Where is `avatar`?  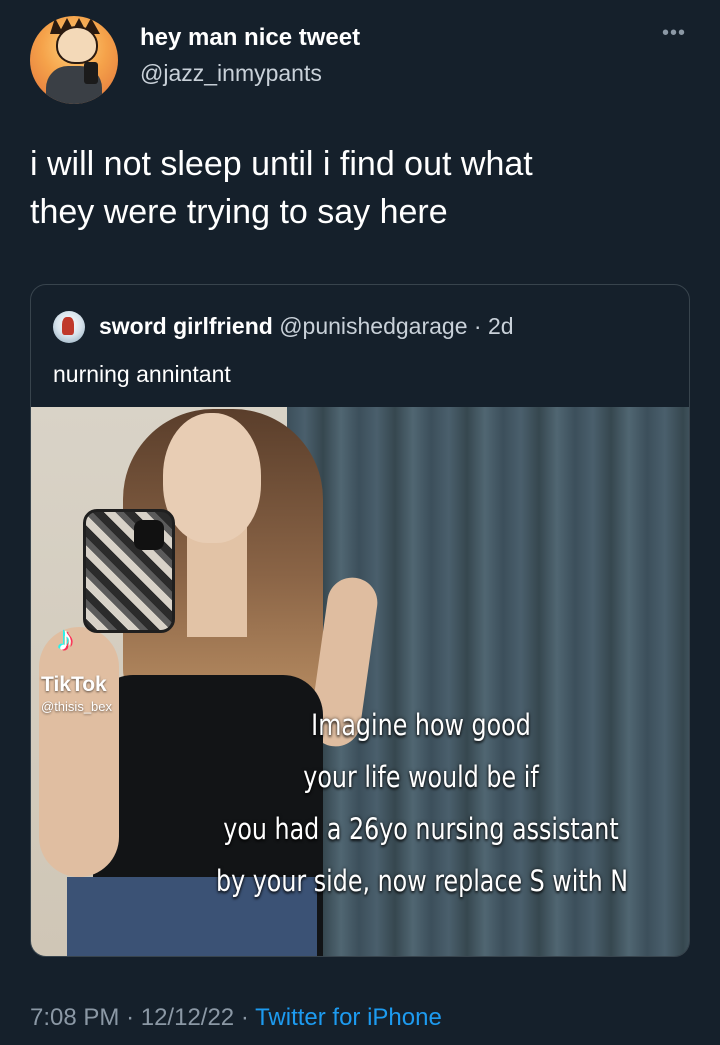
avatar is located at coordinates (74, 60).